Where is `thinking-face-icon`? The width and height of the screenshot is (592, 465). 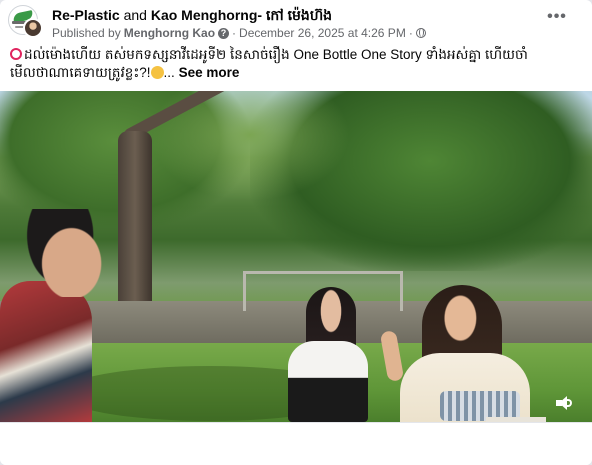 thinking-face-icon is located at coordinates (157, 72).